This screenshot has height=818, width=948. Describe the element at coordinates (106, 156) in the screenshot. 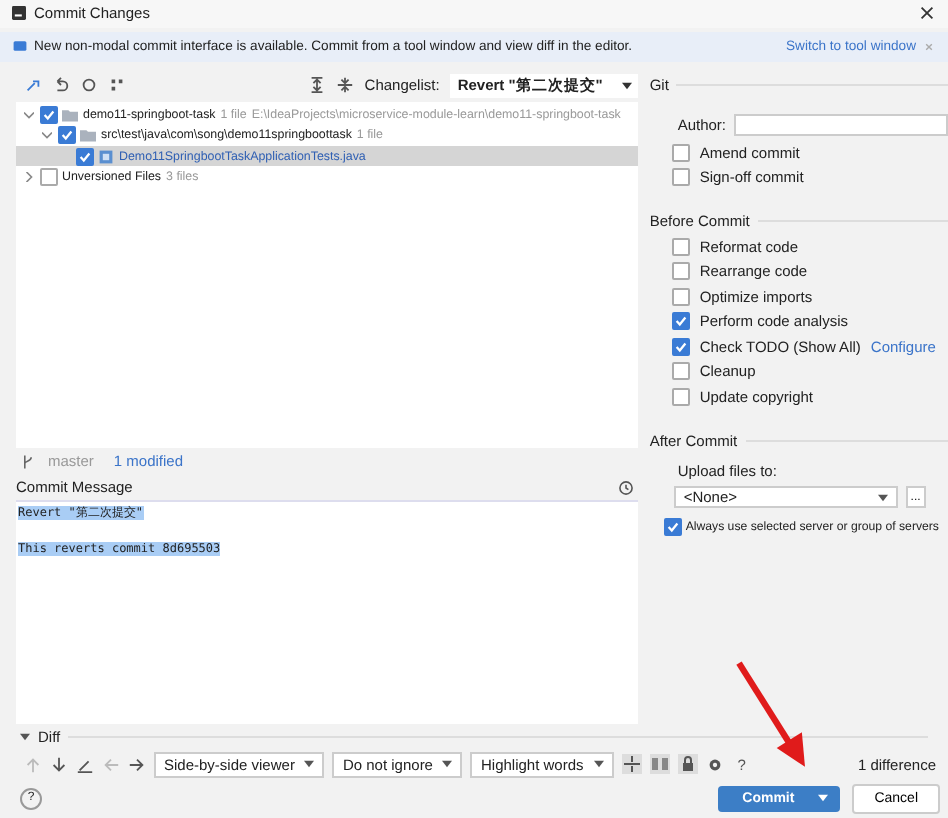

I see `file-icon` at that location.